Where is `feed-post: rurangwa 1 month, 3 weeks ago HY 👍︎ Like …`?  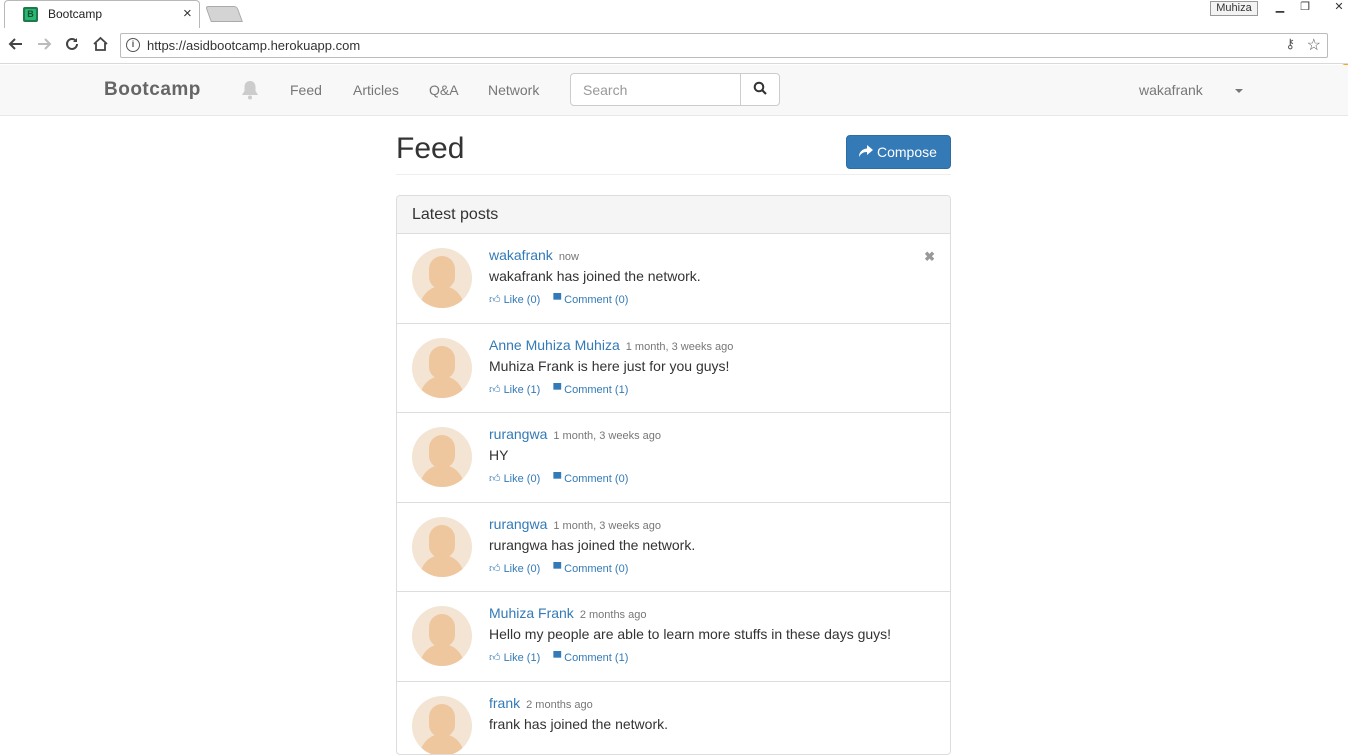
feed-post: rurangwa 1 month, 3 weeks ago HY 👍︎ Like … is located at coordinates (673, 458).